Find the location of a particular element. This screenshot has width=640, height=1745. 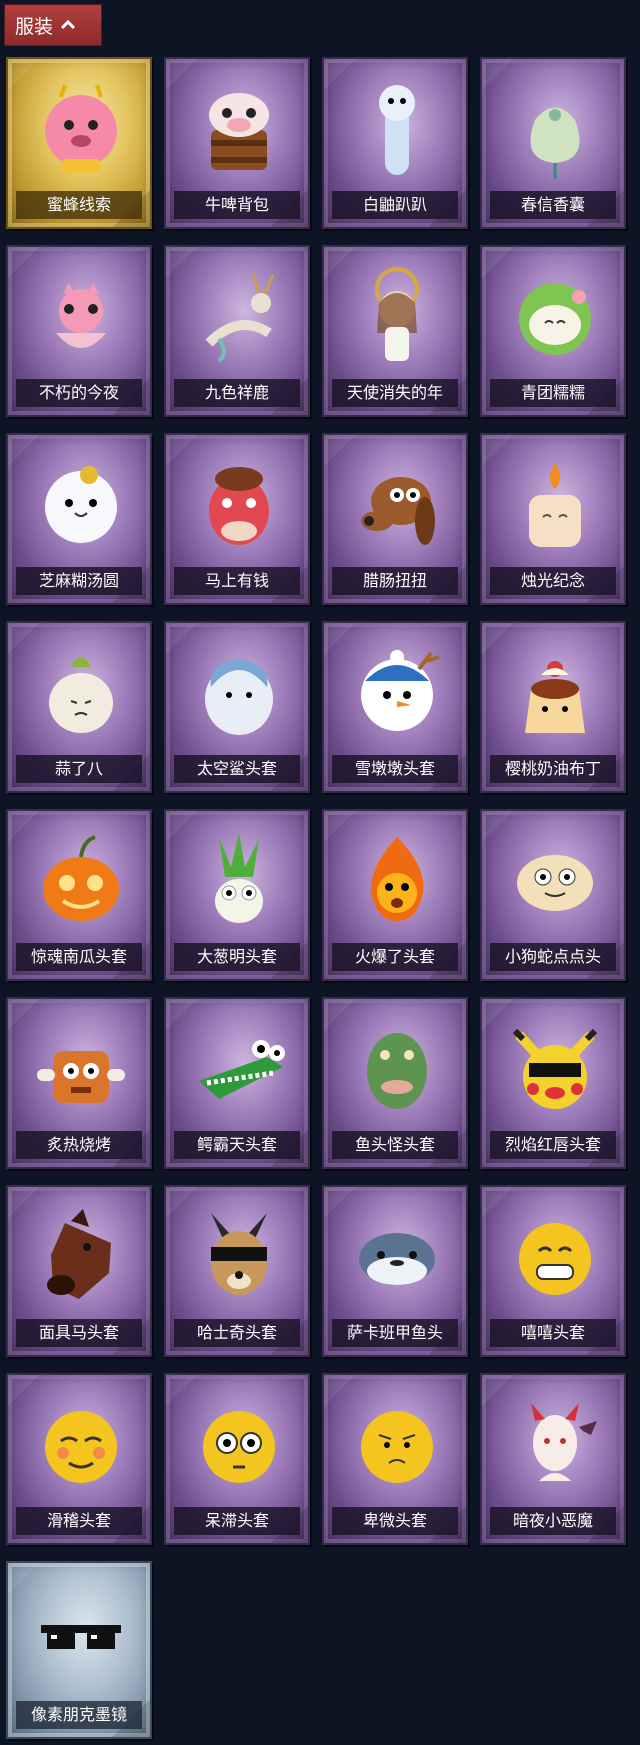

costume-name-label: 像素朋克墨镜 is located at coordinates (79, 1715).